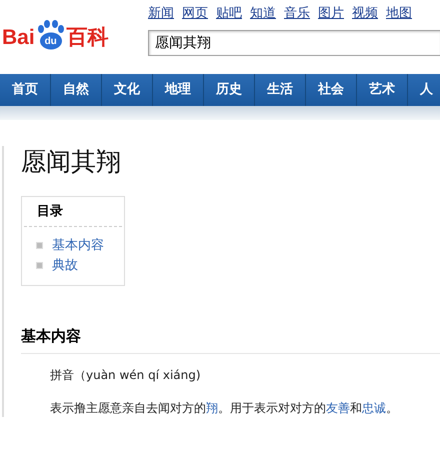 The width and height of the screenshot is (440, 461). Describe the element at coordinates (78, 245) in the screenshot. I see `toc-link: 基本内容` at that location.